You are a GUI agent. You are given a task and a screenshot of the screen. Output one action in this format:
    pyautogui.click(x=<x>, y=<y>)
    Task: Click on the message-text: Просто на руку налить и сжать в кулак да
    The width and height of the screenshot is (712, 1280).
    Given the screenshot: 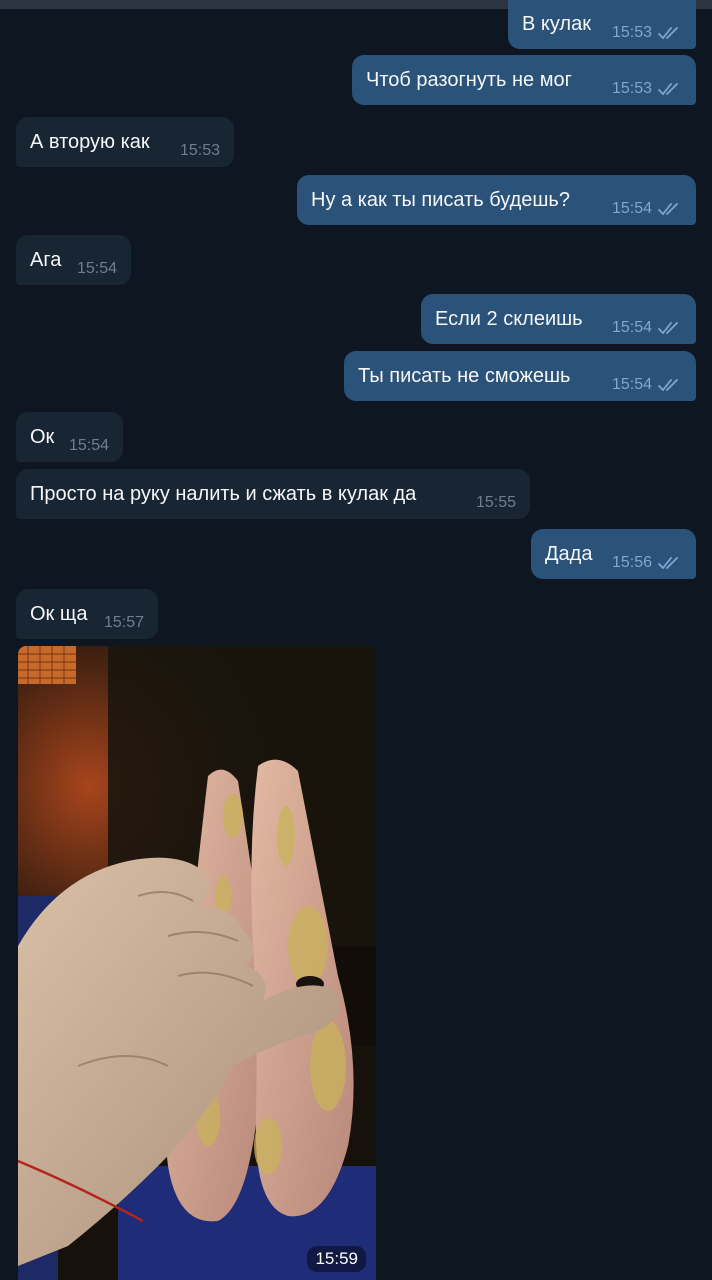 What is the action you would take?
    pyautogui.click(x=223, y=494)
    